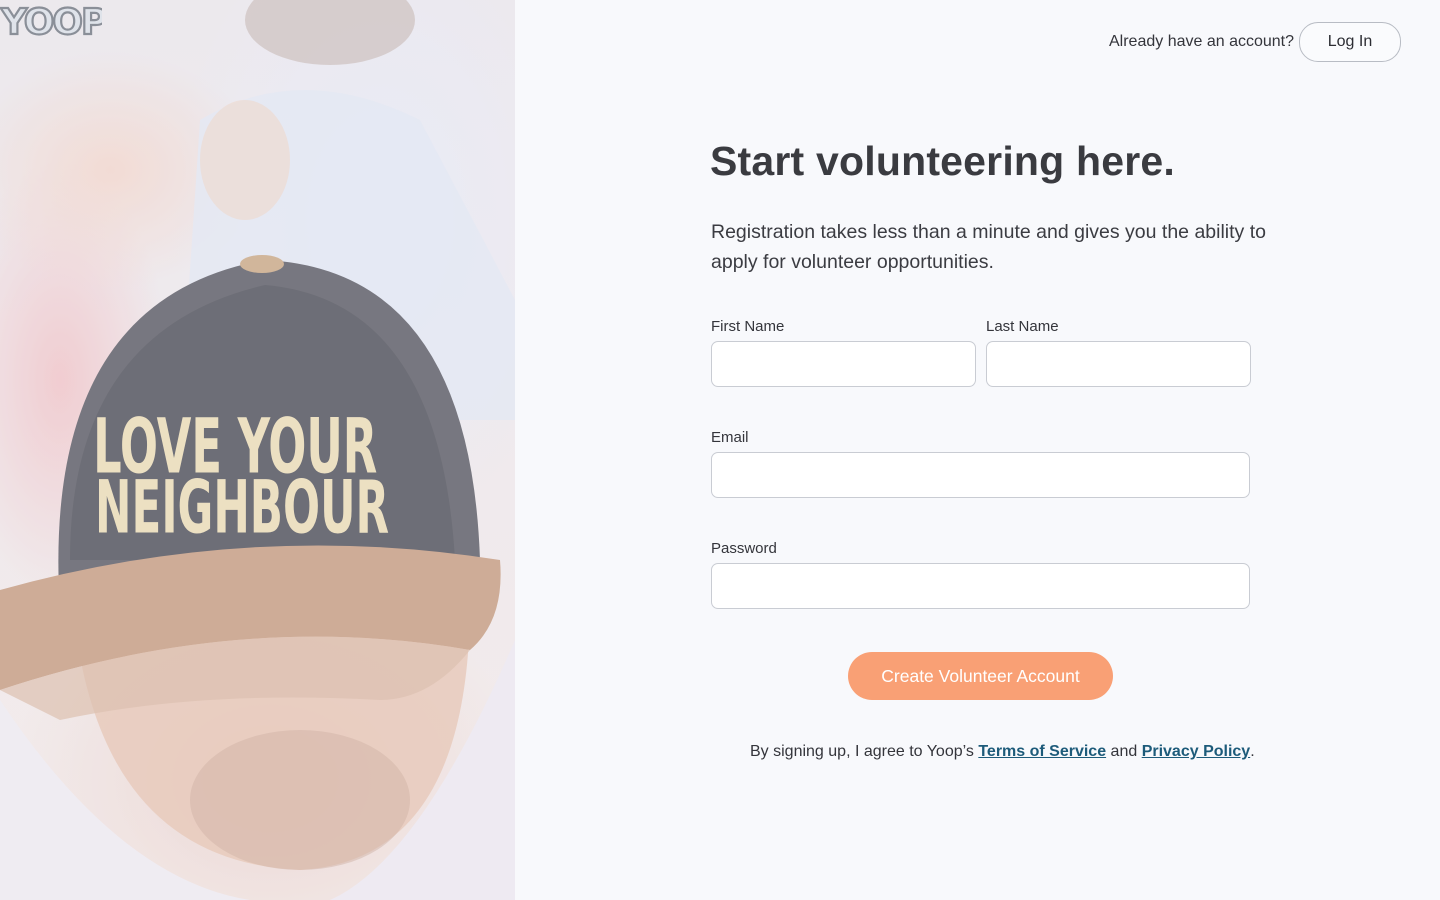  Describe the element at coordinates (1350, 42) in the screenshot. I see `login-button: Log In` at that location.